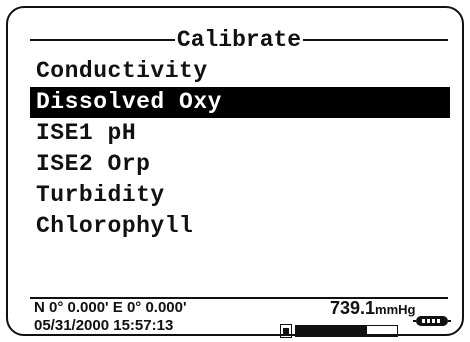  What do you see at coordinates (110, 307) in the screenshot?
I see `gps-coordinates: N 0° 0.000' E 0° 0.000'` at bounding box center [110, 307].